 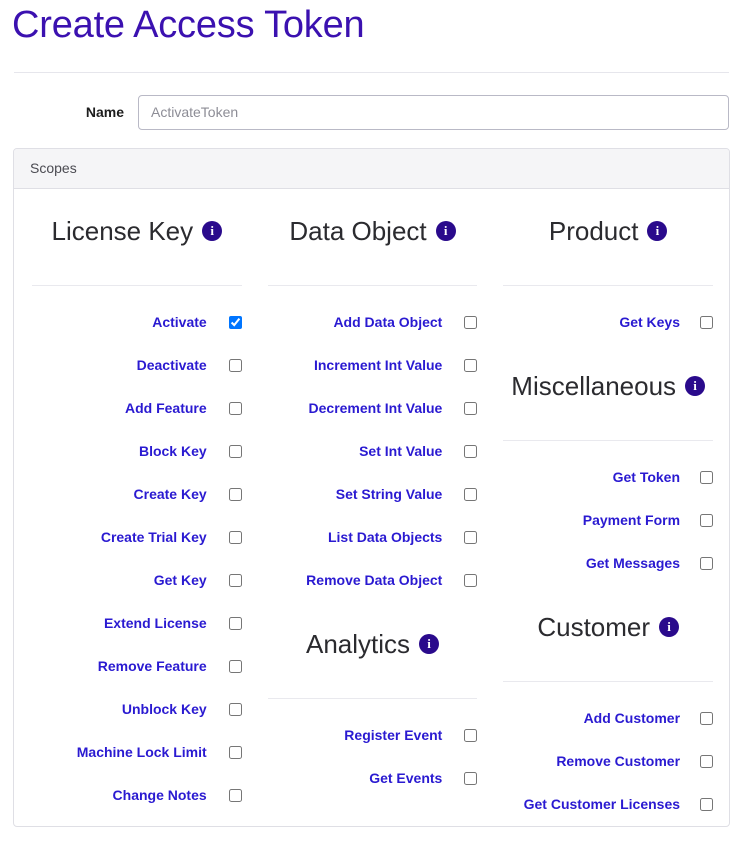 What do you see at coordinates (471, 365) in the screenshot?
I see `scope-checkbox-increment-int-value` at bounding box center [471, 365].